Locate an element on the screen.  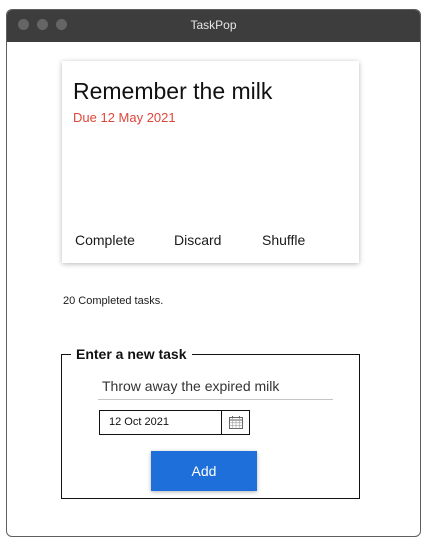
new-task-legend: Enter a new task is located at coordinates (131, 354).